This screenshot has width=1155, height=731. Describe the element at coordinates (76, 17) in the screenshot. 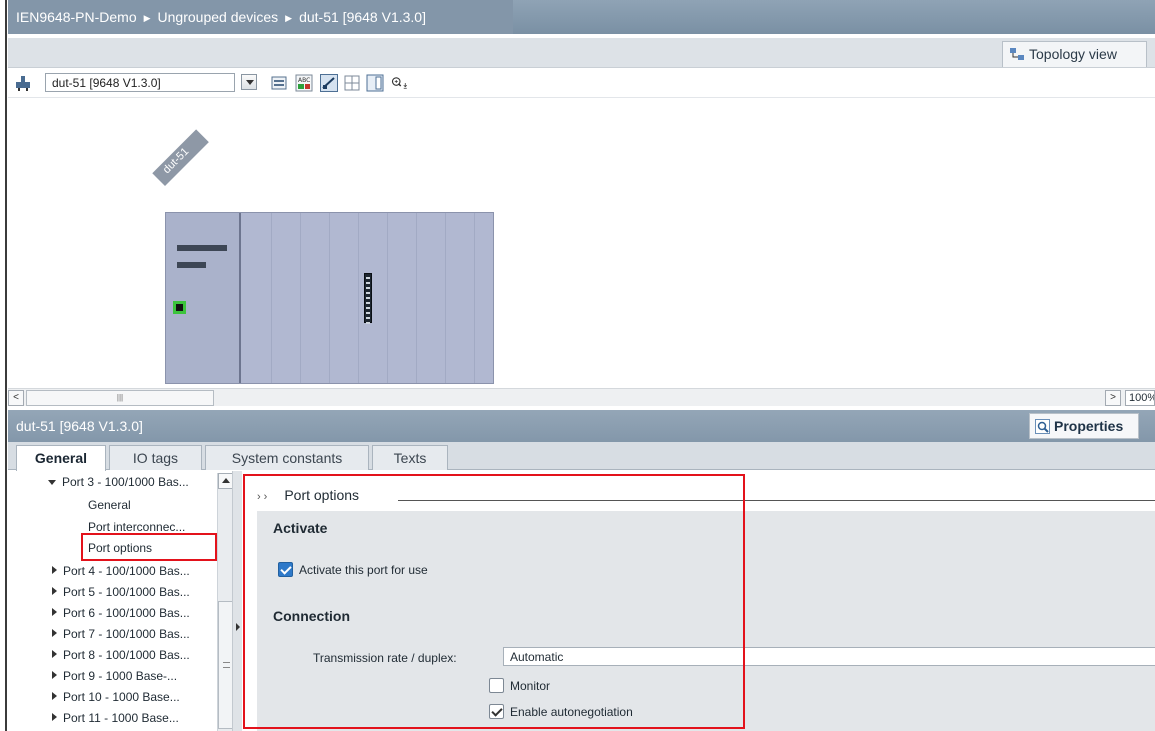

I see `breadcrumb-project: IEN9648-PN-Demo` at that location.